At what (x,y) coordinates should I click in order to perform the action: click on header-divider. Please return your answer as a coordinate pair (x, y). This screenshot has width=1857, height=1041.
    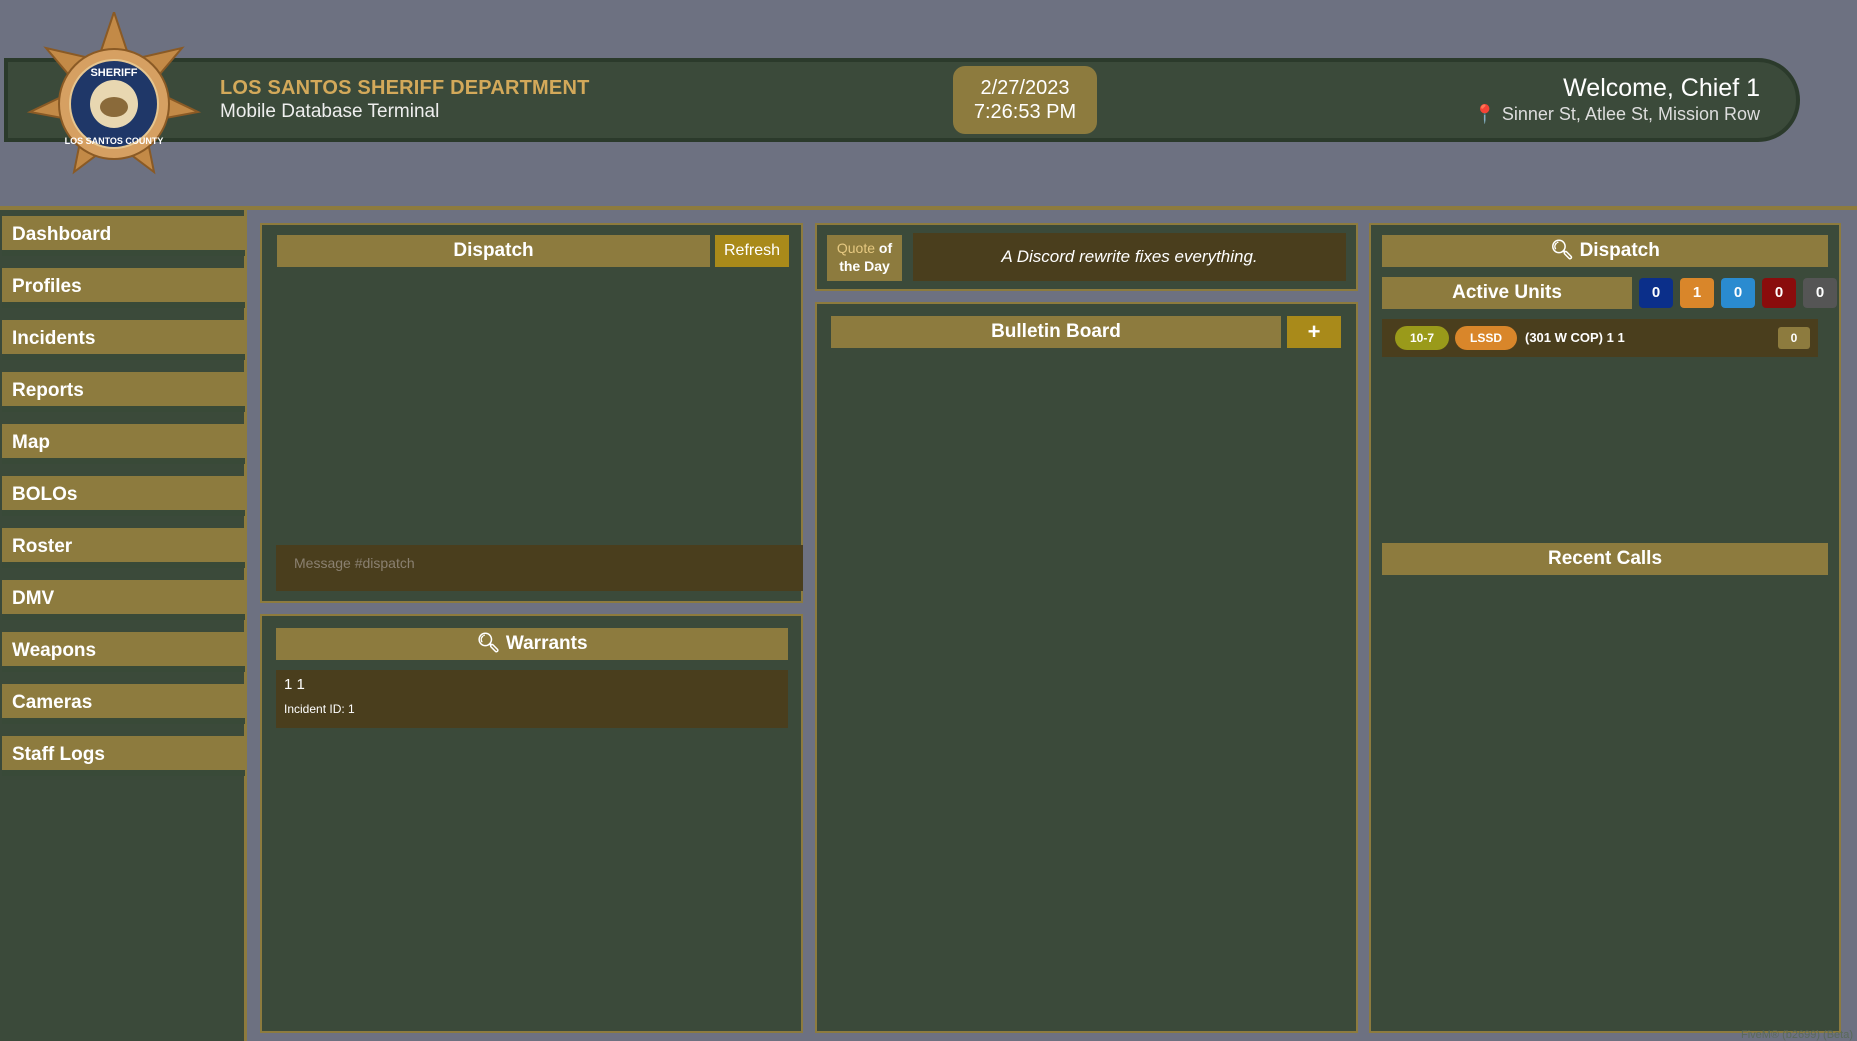
    Looking at the image, I should click on (928, 208).